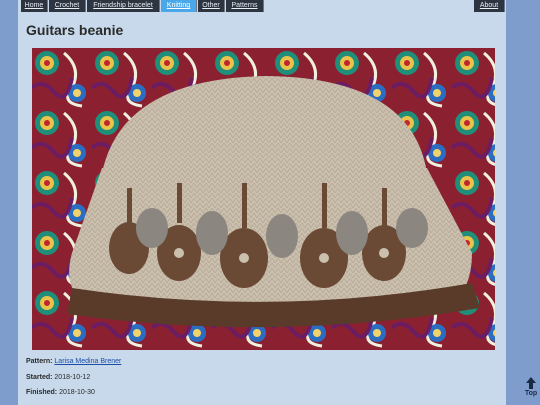 The image size is (540, 405). I want to click on nav-knitting: Knitting, so click(179, 6).